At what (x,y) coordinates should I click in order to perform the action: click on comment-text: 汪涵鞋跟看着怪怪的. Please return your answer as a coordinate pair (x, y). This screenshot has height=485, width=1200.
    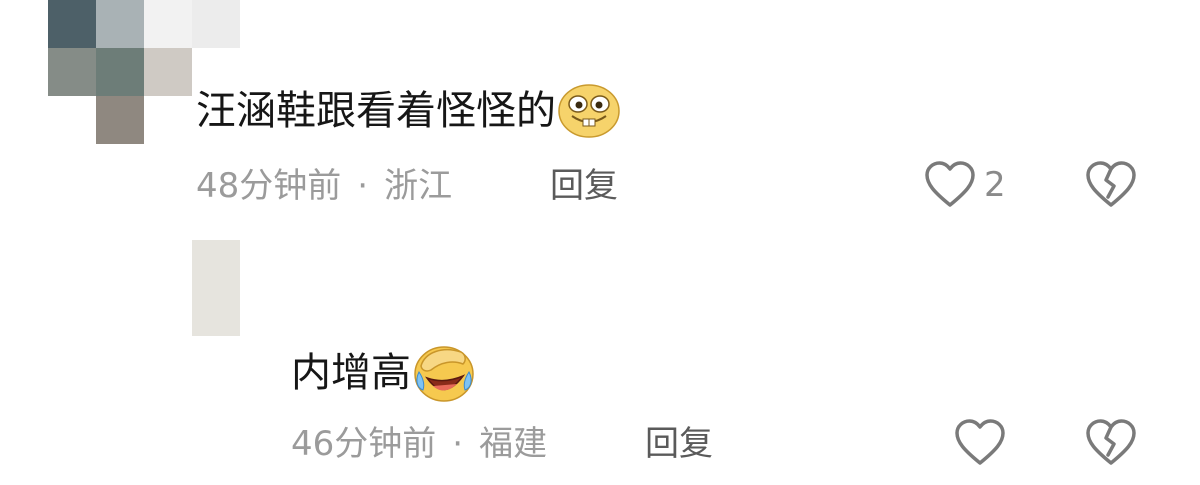
    Looking at the image, I should click on (408, 111).